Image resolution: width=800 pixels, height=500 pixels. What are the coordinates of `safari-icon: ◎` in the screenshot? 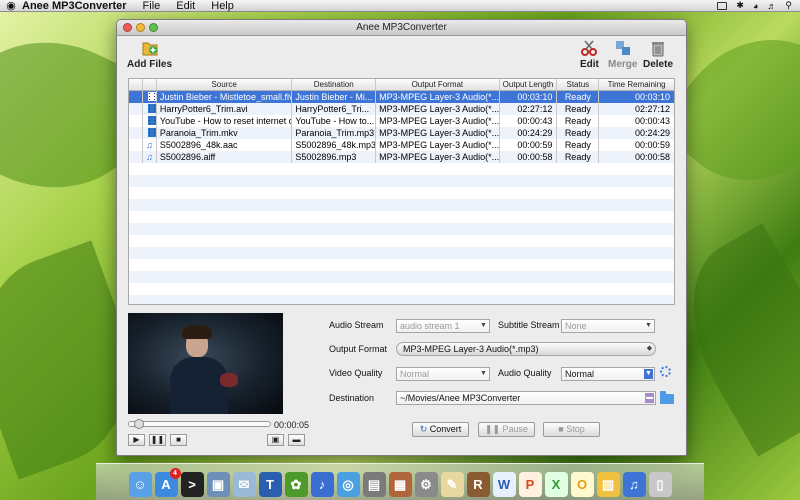 It's located at (348, 484).